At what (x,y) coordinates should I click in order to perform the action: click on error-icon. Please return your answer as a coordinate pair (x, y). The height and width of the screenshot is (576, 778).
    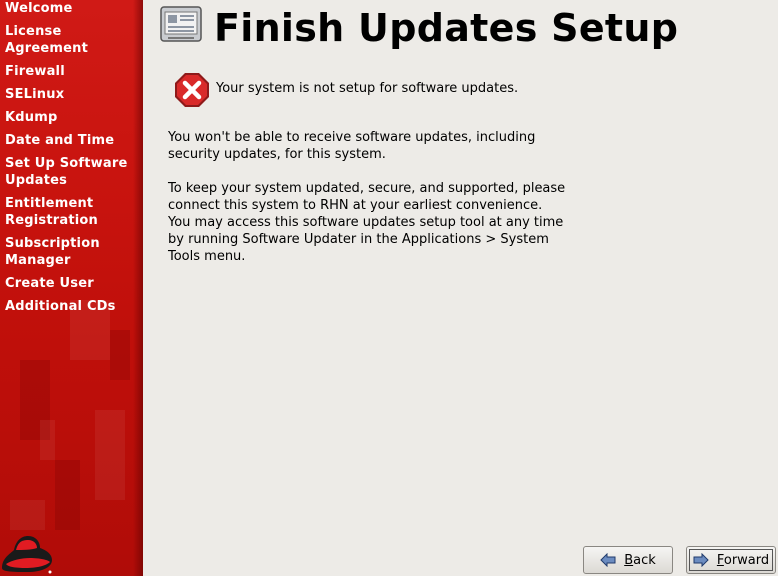
    Looking at the image, I should click on (192, 90).